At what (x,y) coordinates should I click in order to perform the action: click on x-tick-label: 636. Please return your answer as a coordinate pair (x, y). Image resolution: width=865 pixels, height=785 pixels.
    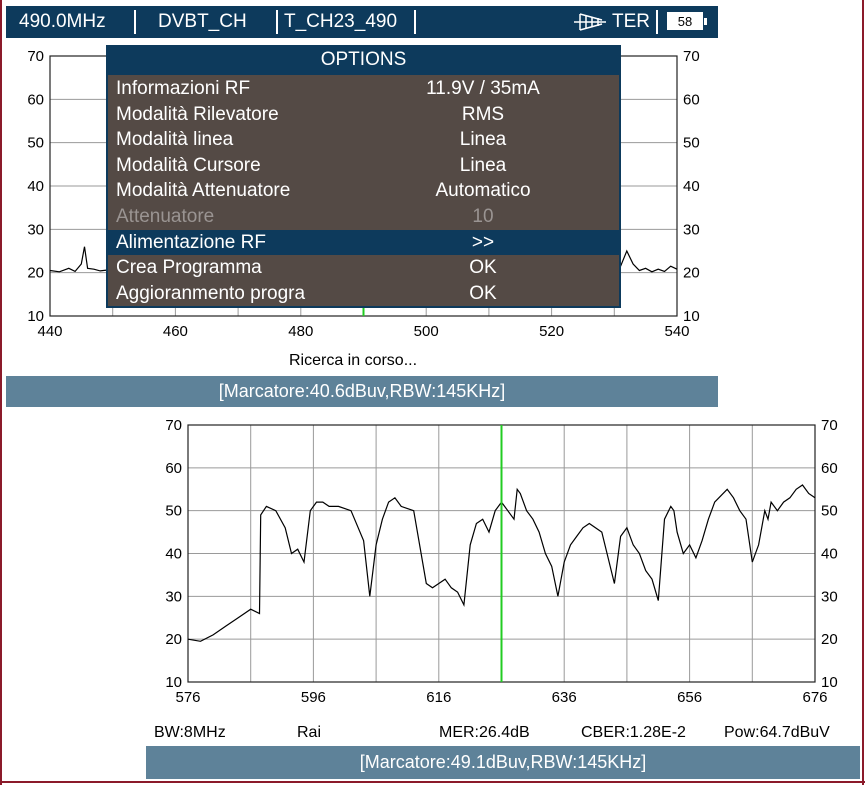
    Looking at the image, I should click on (564, 697).